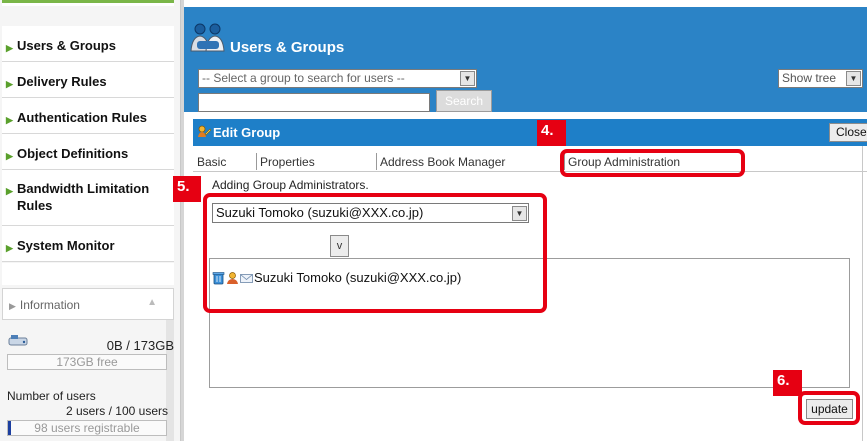 The image size is (867, 441). What do you see at coordinates (287, 47) in the screenshot?
I see `page-title: Users & Groups` at bounding box center [287, 47].